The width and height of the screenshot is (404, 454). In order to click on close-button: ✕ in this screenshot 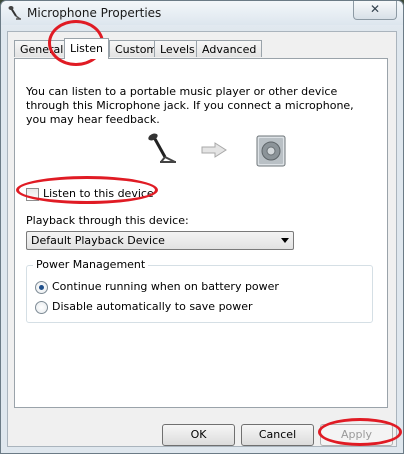, I will do `click(375, 10)`.